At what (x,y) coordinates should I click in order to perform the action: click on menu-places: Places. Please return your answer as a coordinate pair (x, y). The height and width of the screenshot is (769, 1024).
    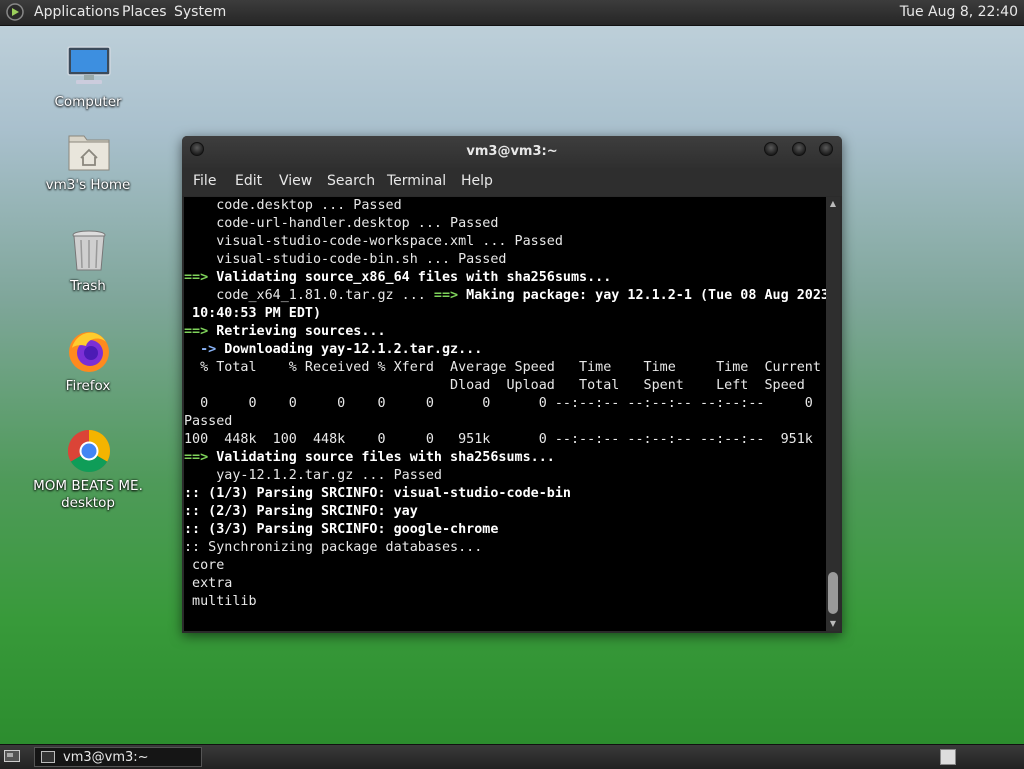
    Looking at the image, I should click on (144, 12).